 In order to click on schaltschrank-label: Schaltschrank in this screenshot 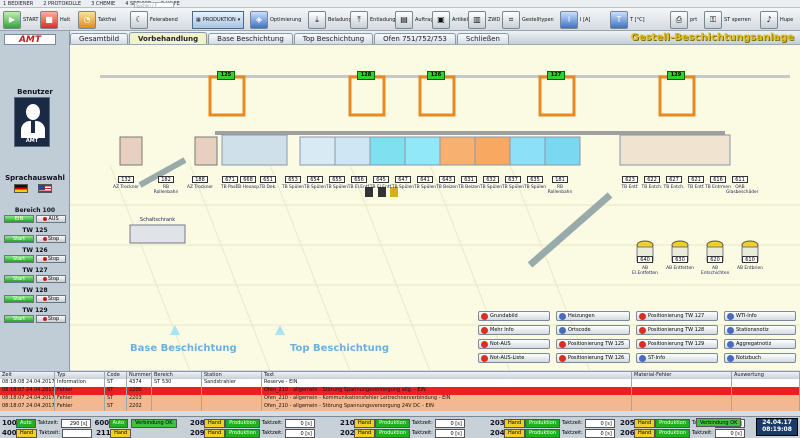, I will do `click(157, 220)`.